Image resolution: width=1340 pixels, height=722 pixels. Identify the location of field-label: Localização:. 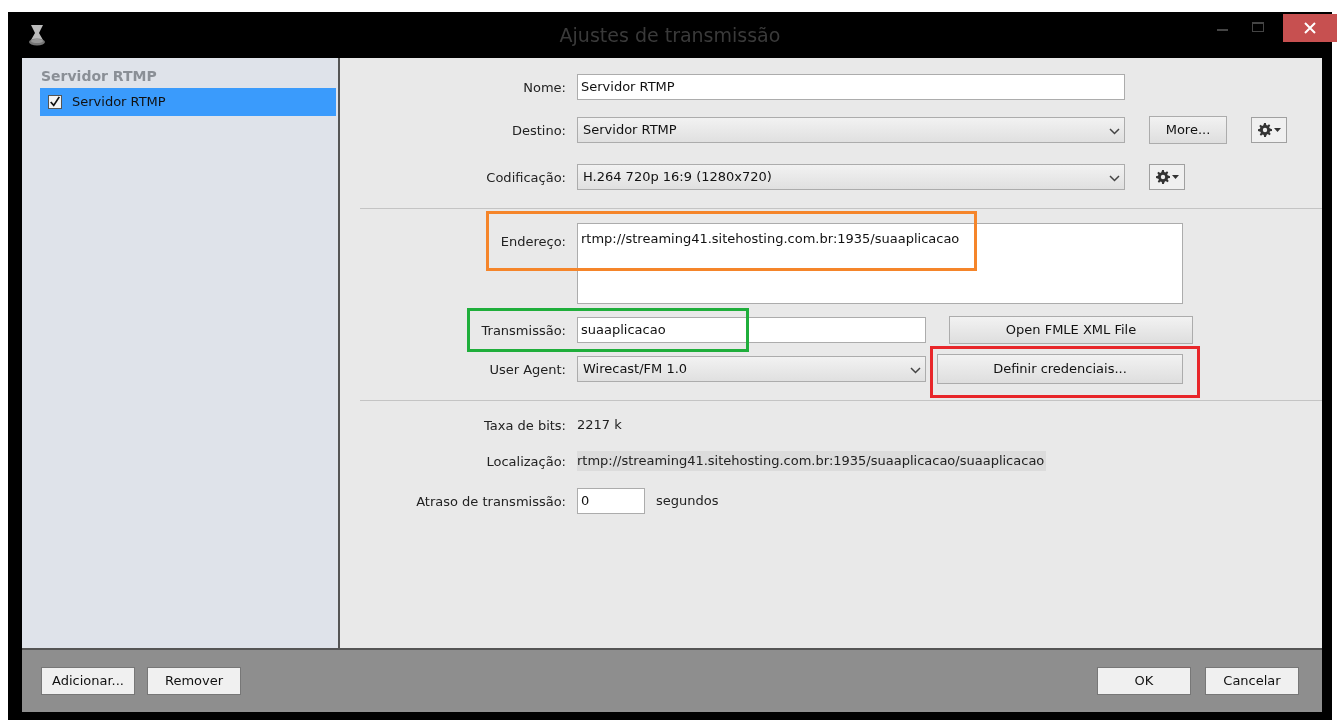
(526, 461).